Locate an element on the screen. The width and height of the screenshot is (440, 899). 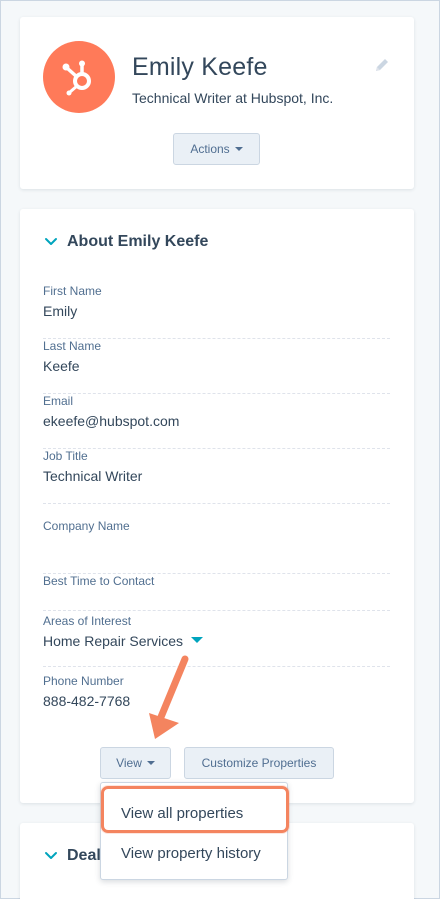
property-label: Phone Number is located at coordinates (83, 681).